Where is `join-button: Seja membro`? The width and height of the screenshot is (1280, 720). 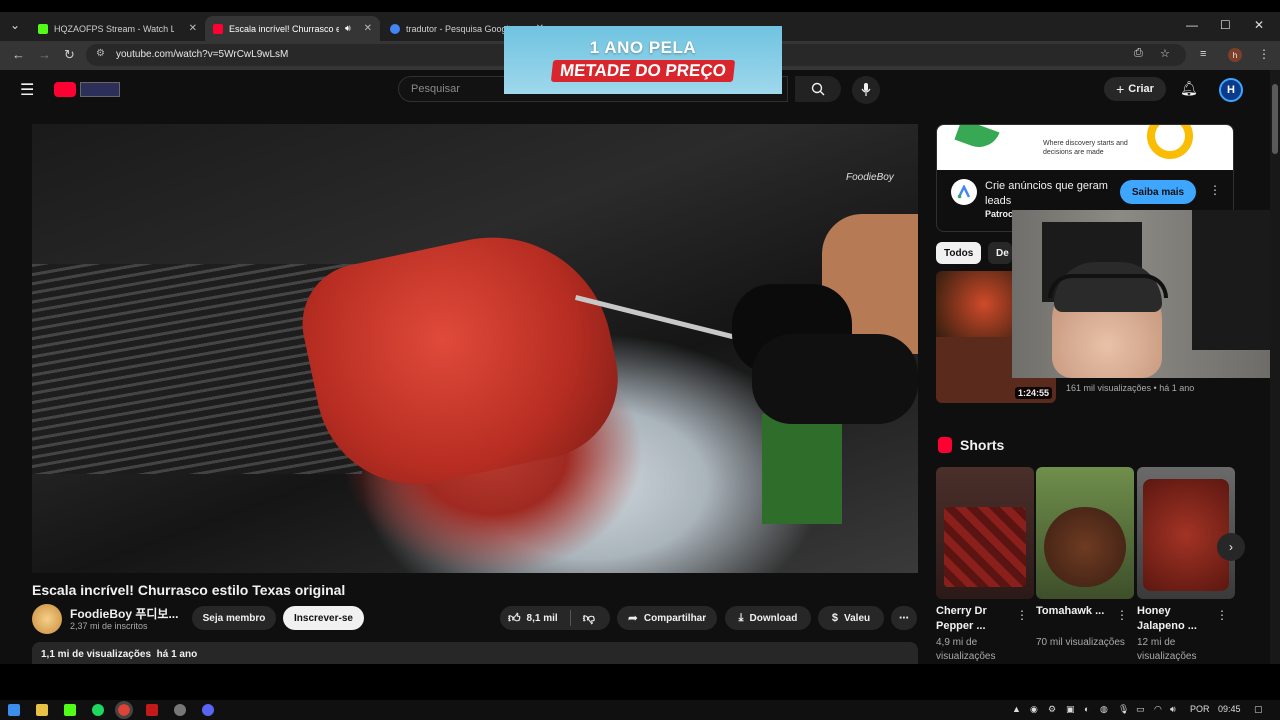 join-button: Seja membro is located at coordinates (234, 618).